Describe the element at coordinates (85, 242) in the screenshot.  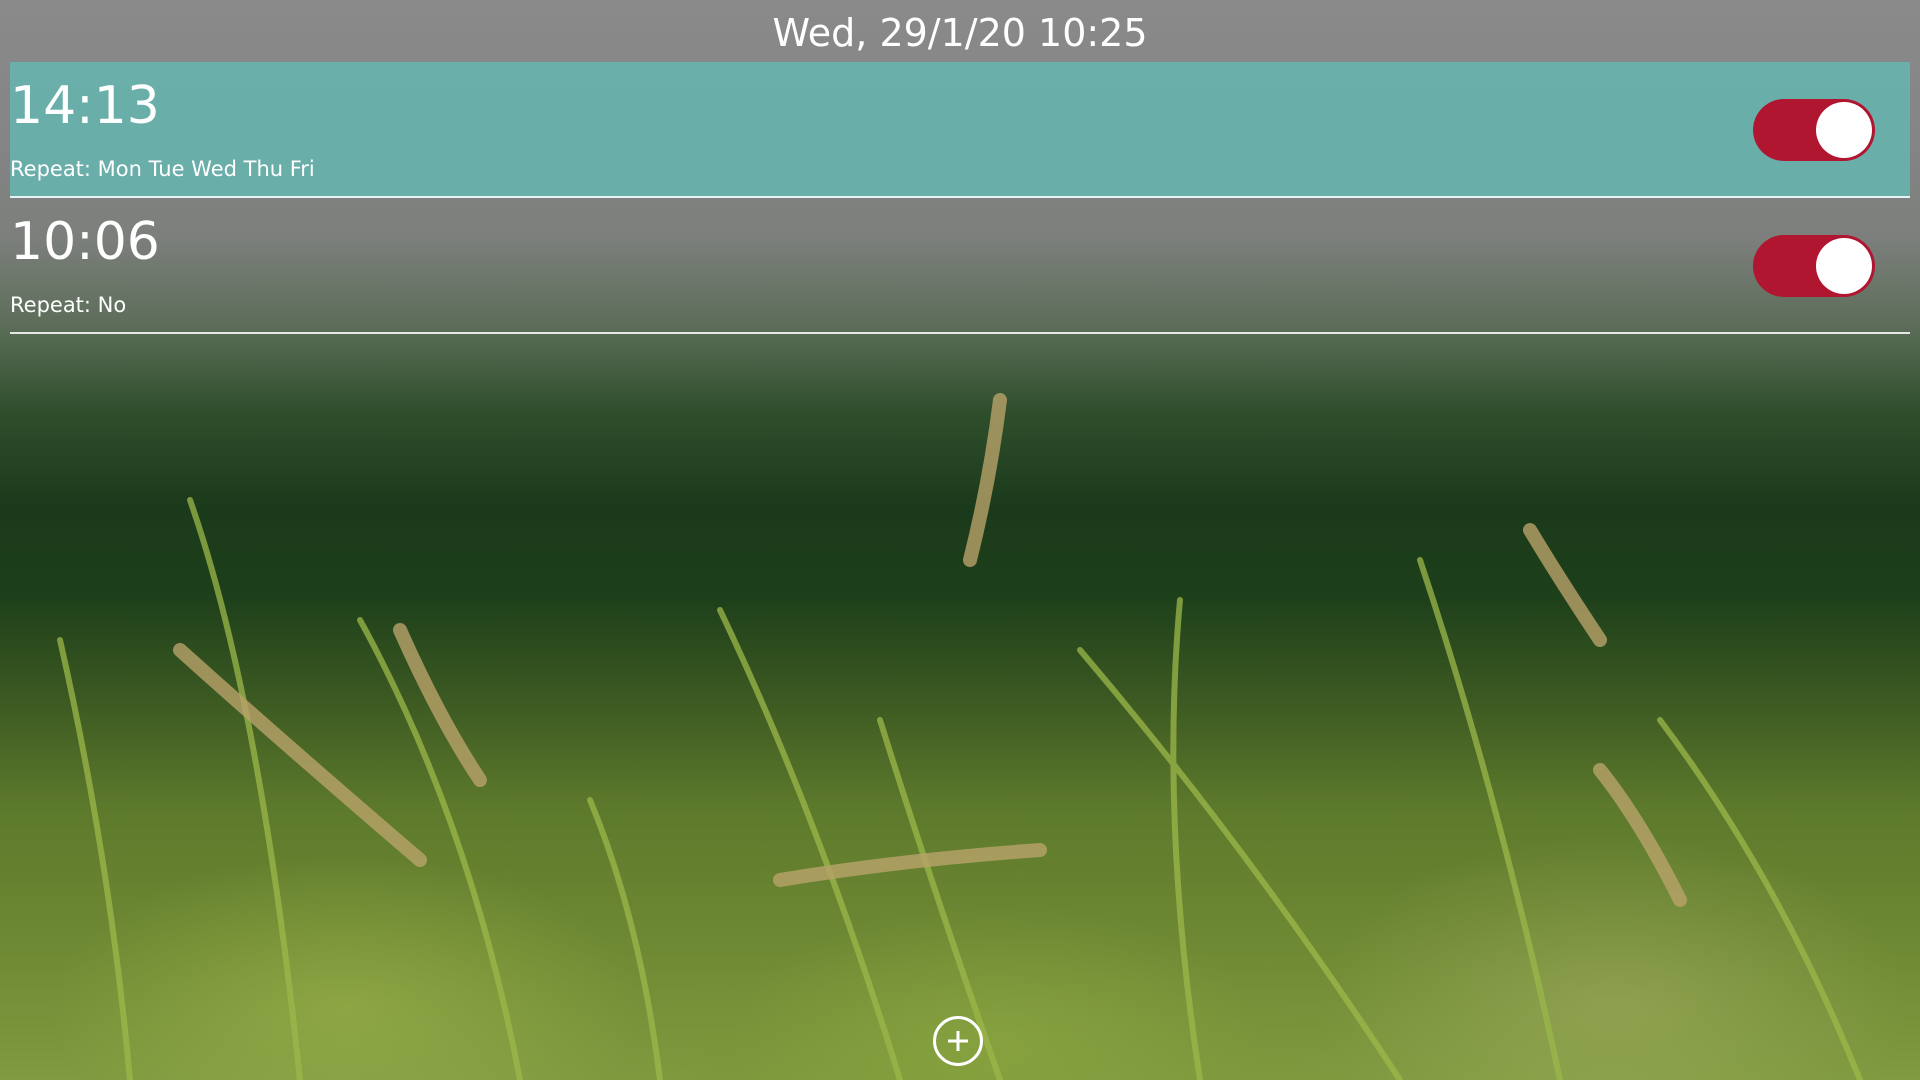
I see `alarm-time: 10:06` at that location.